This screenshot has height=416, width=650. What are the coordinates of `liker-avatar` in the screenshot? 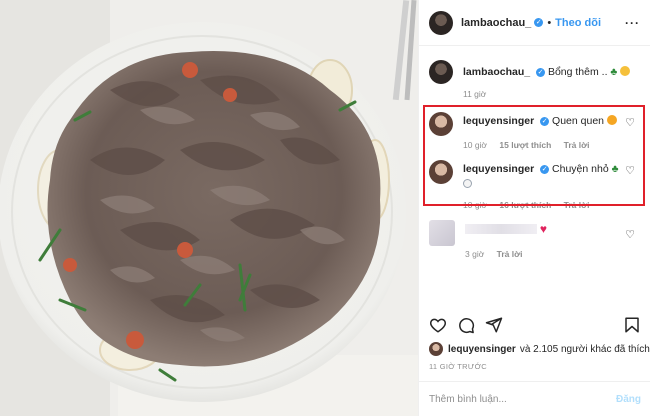 It's located at (436, 349).